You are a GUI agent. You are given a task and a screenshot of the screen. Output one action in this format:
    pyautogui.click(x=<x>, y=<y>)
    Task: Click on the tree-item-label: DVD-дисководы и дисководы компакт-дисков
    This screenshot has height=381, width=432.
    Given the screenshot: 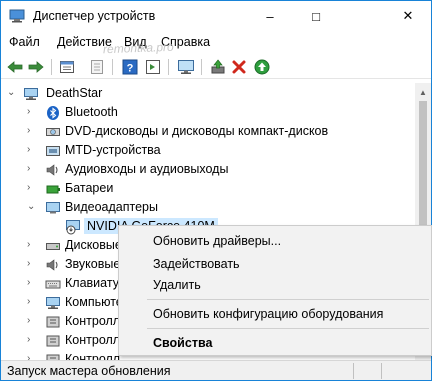 What is the action you would take?
    pyautogui.click(x=197, y=131)
    